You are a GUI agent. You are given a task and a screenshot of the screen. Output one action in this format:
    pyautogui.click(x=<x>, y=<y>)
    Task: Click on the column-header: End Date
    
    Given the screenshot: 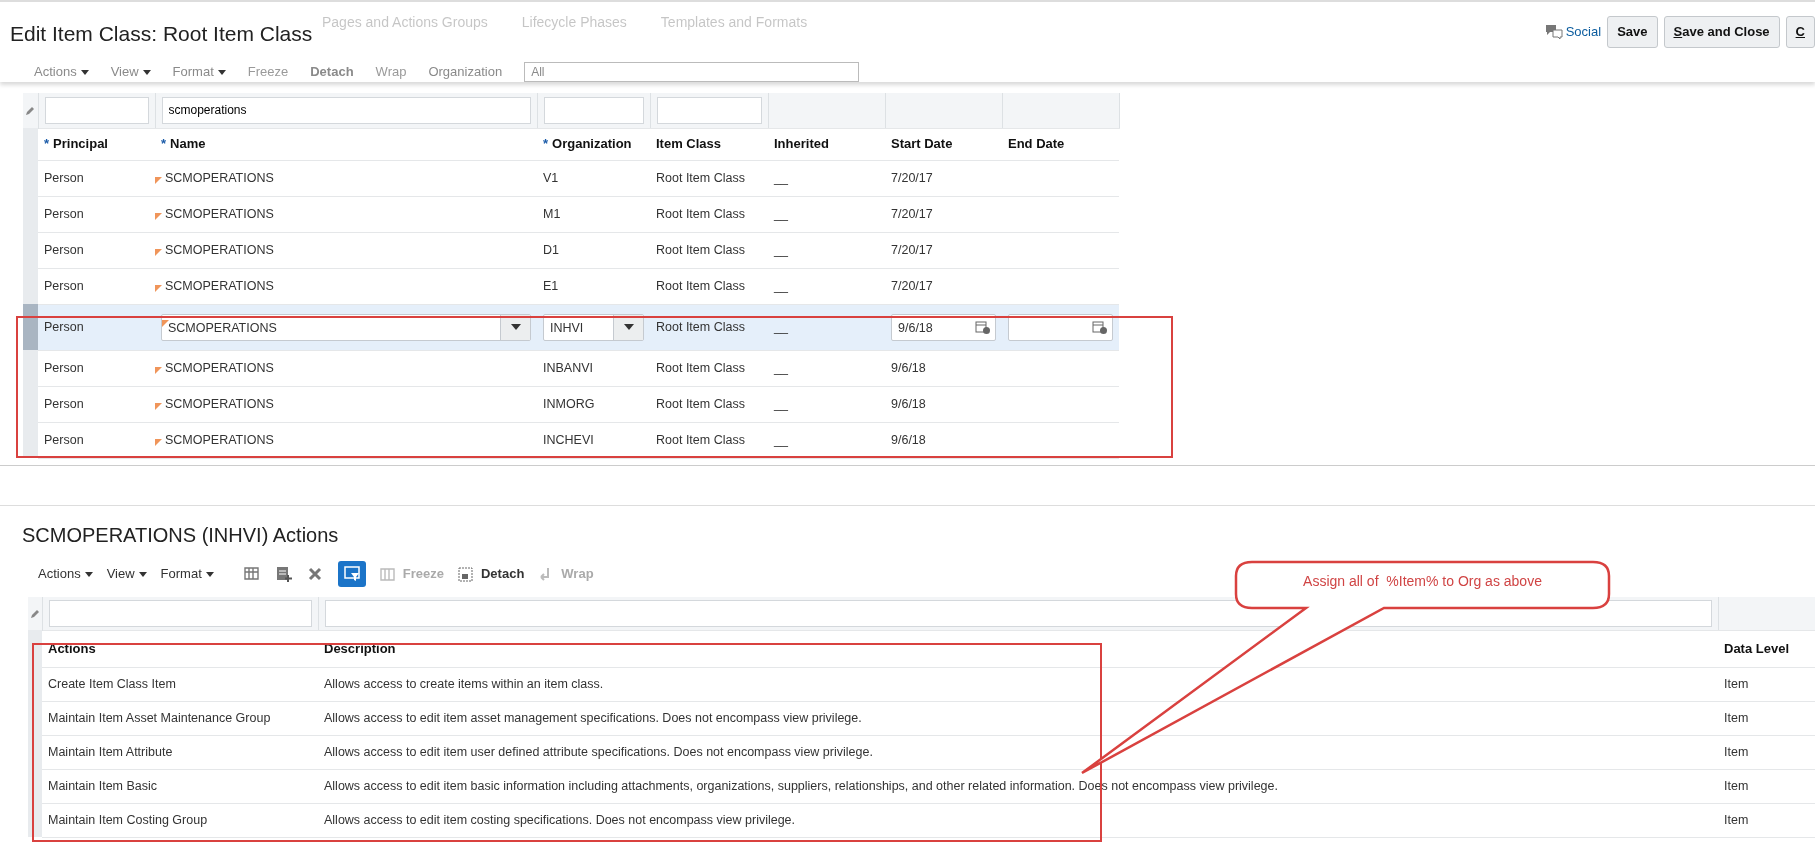 What is the action you would take?
    pyautogui.click(x=1060, y=144)
    